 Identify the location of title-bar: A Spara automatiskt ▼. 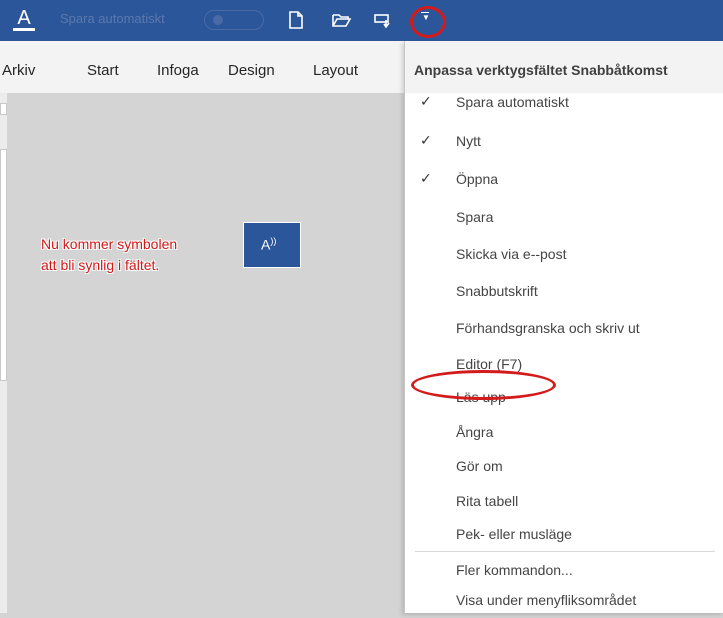
(361, 20).